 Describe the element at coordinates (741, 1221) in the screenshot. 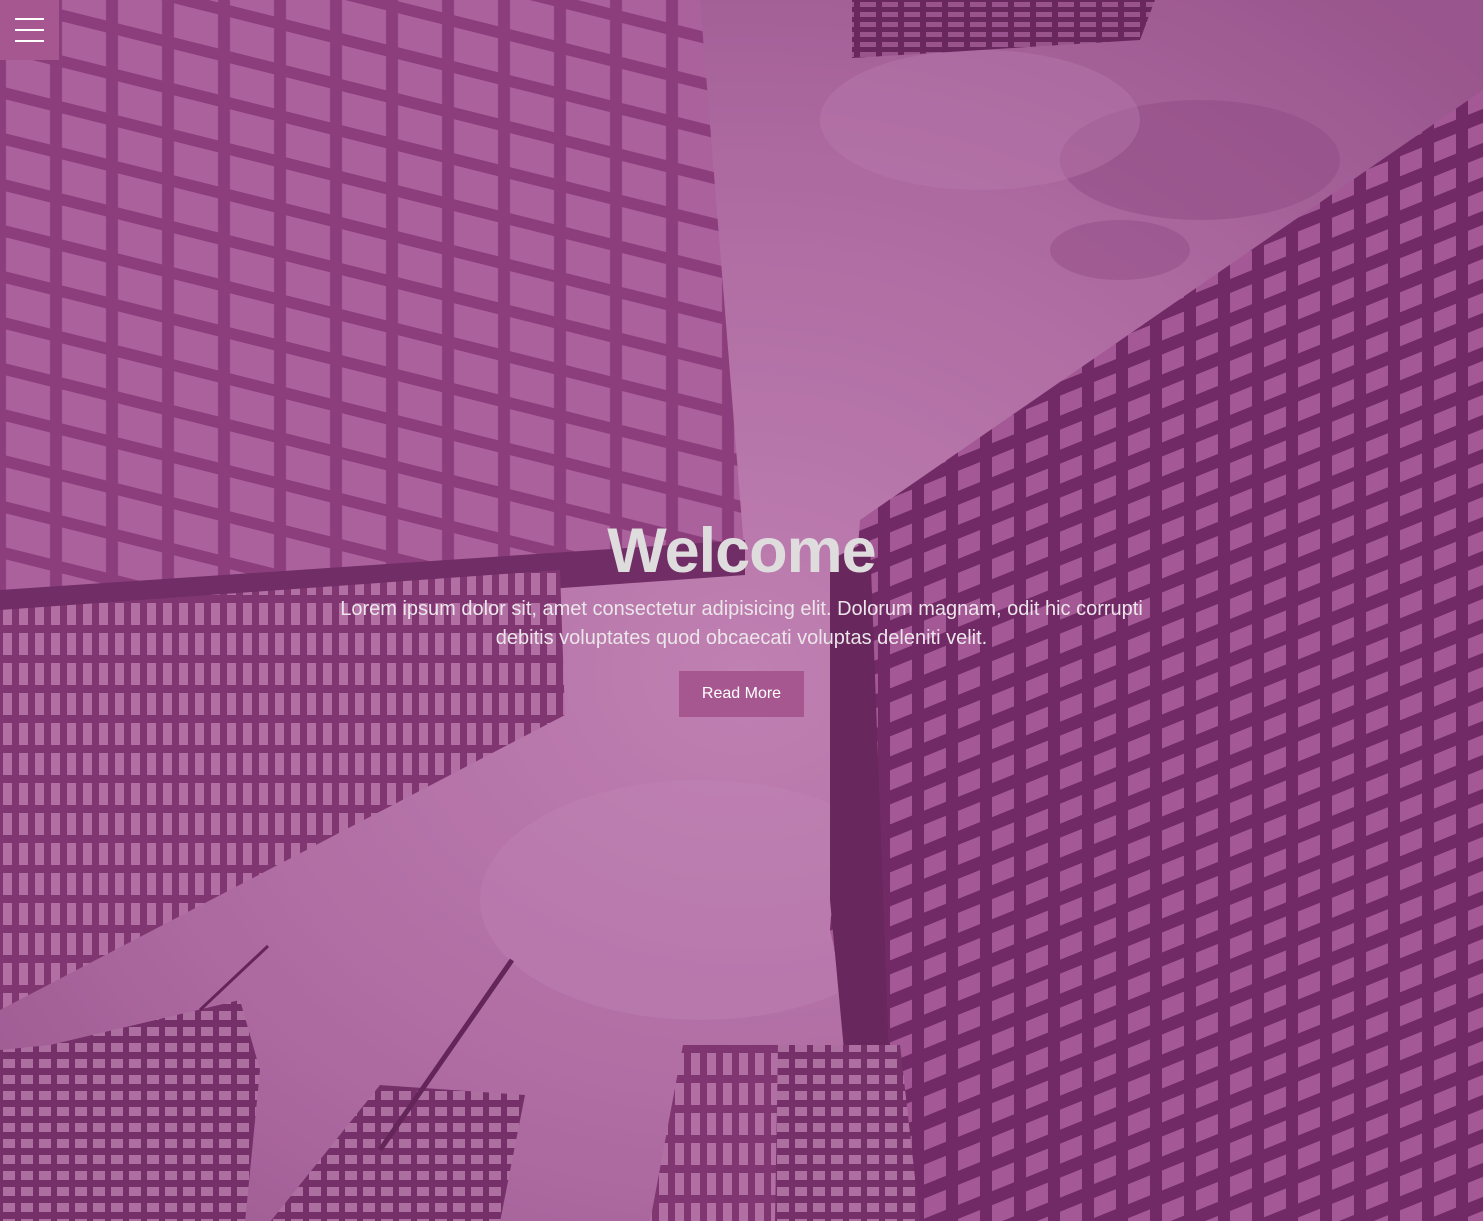

I see `page-bottom-edge` at that location.